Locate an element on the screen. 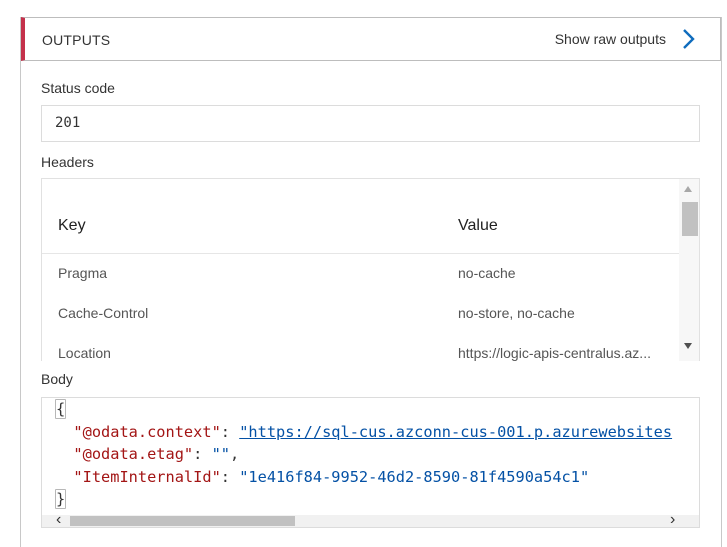 Image resolution: width=727 pixels, height=547 pixels. column-header-value: Value is located at coordinates (478, 225).